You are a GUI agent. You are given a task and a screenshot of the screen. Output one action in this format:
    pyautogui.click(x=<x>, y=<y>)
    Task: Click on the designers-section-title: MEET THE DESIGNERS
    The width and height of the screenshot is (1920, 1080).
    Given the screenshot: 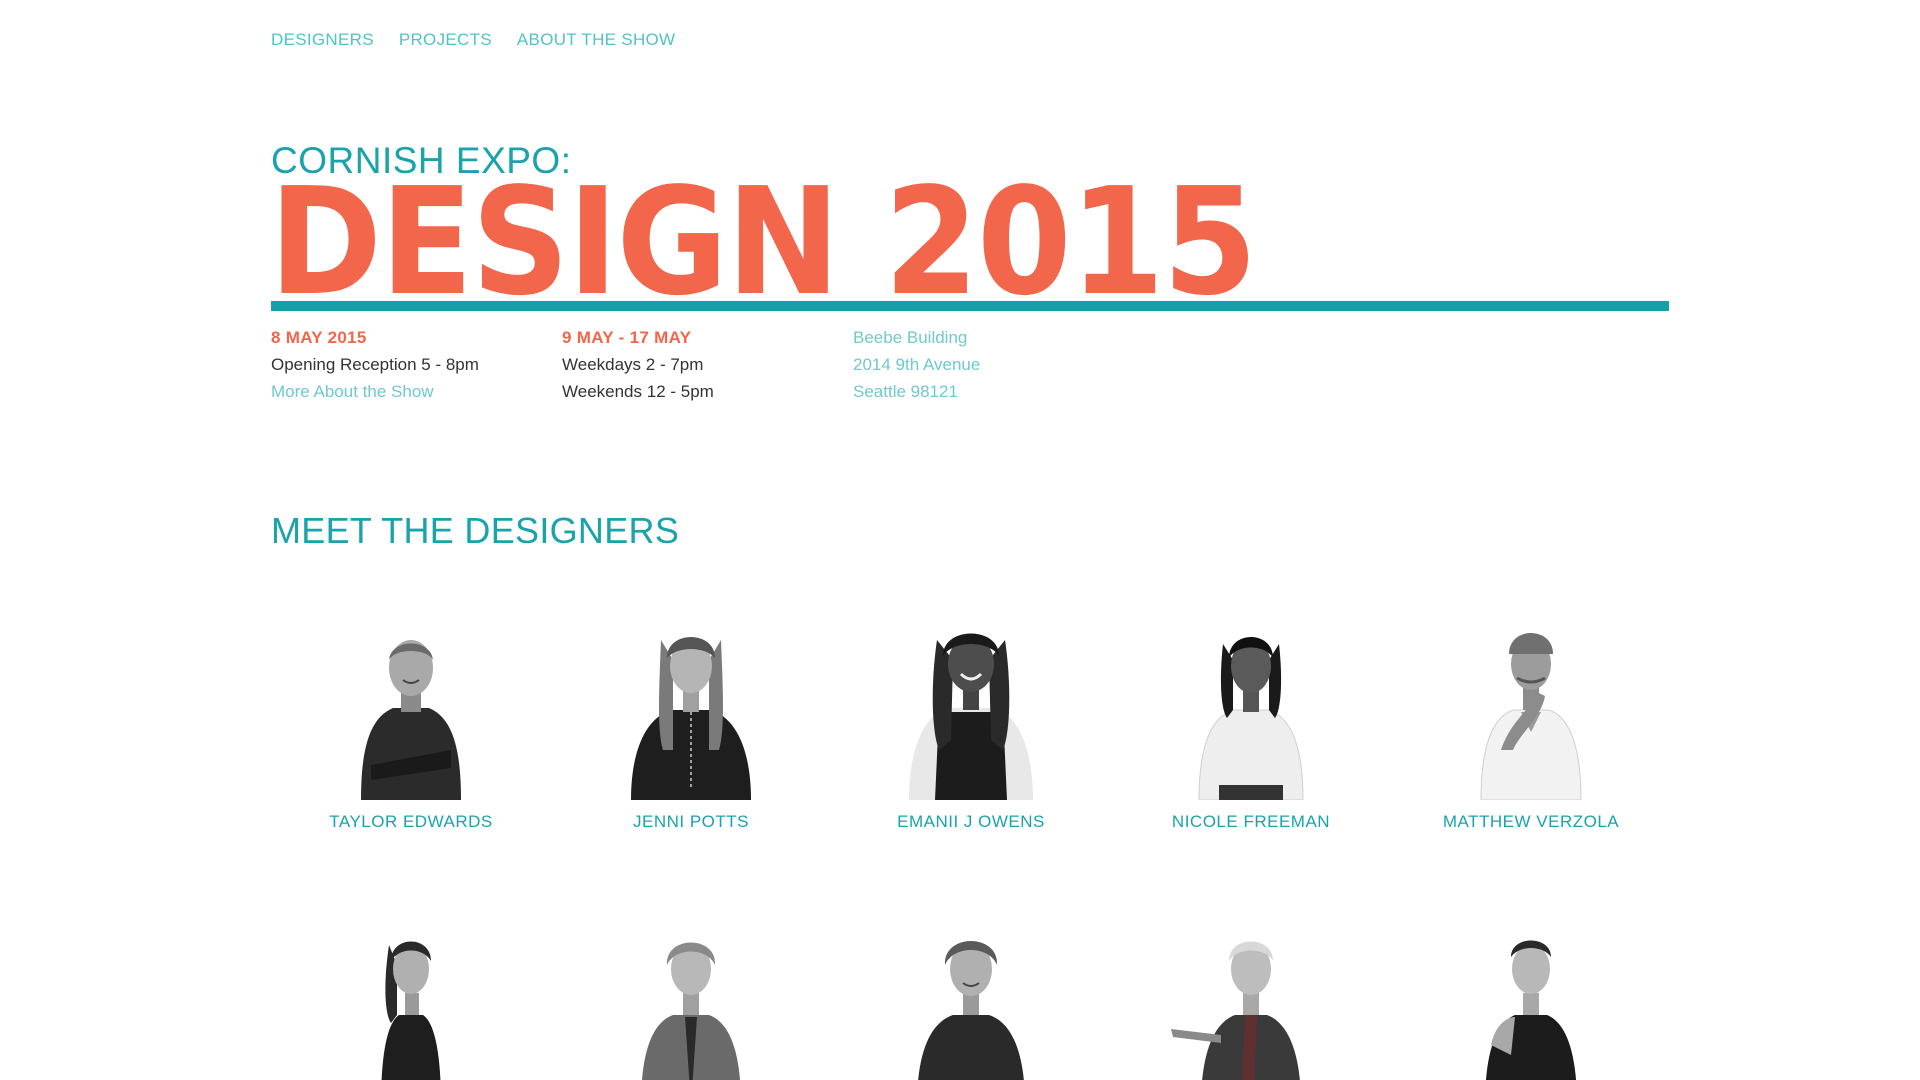 What is the action you would take?
    pyautogui.click(x=475, y=530)
    